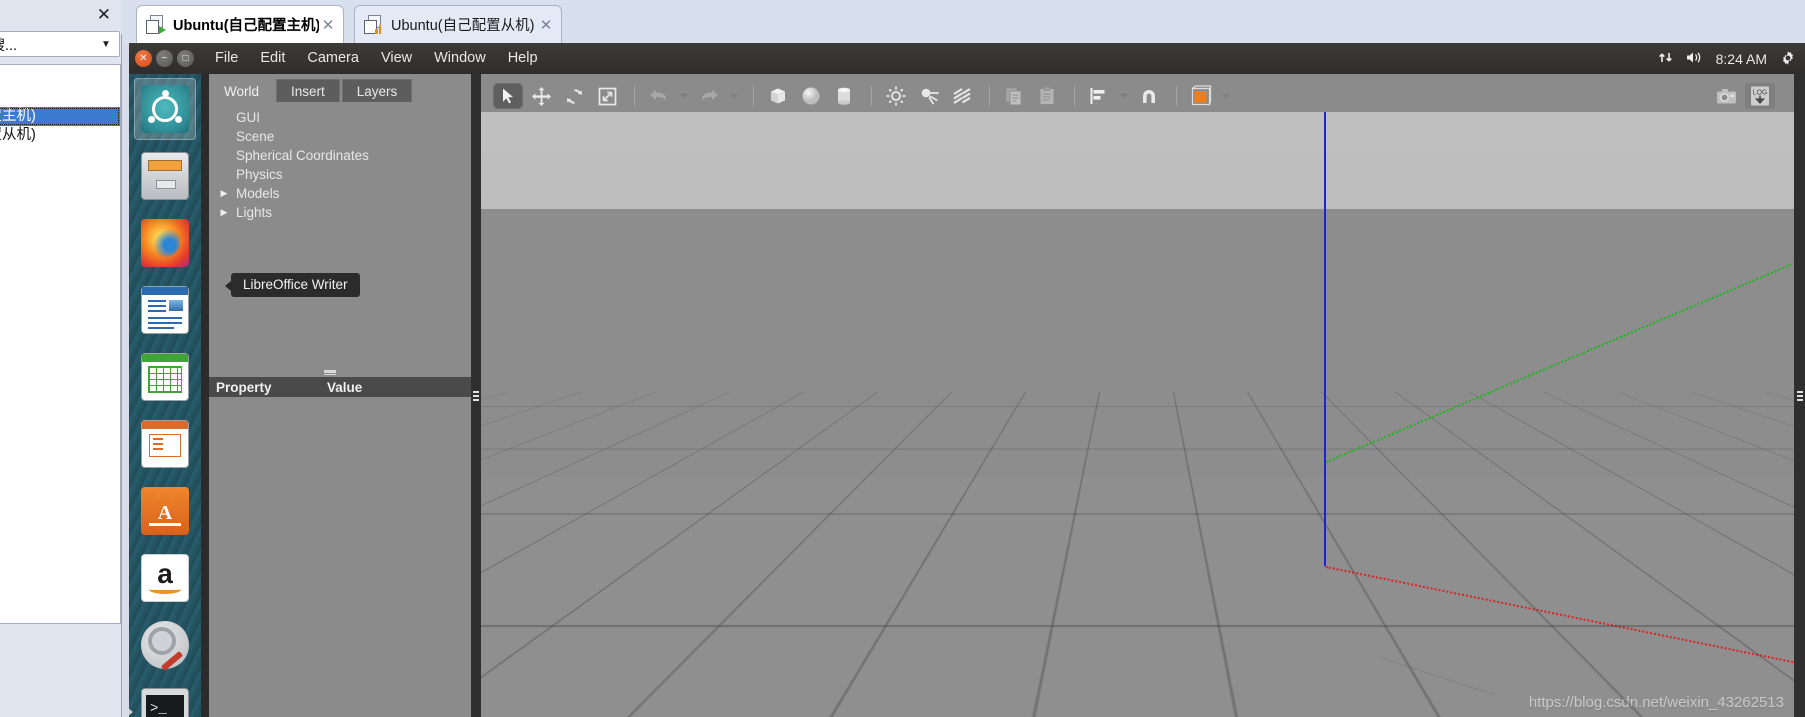 Image resolution: width=1805 pixels, height=717 pixels. I want to click on window-maximize-button: □, so click(185, 58).